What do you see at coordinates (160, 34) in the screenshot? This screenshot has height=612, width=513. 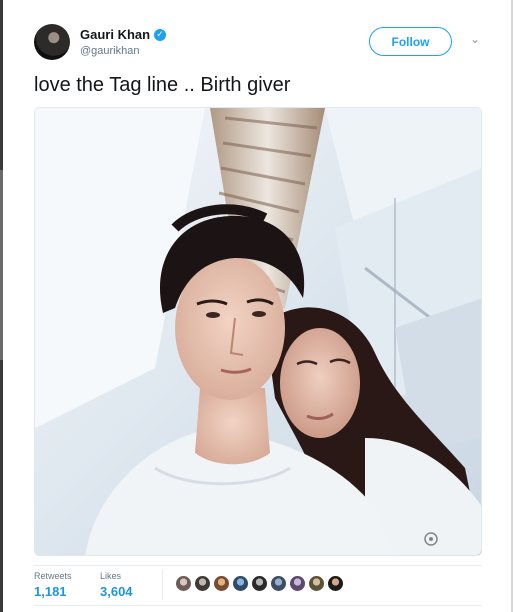 I see `verified-badge-icon: ✓` at bounding box center [160, 34].